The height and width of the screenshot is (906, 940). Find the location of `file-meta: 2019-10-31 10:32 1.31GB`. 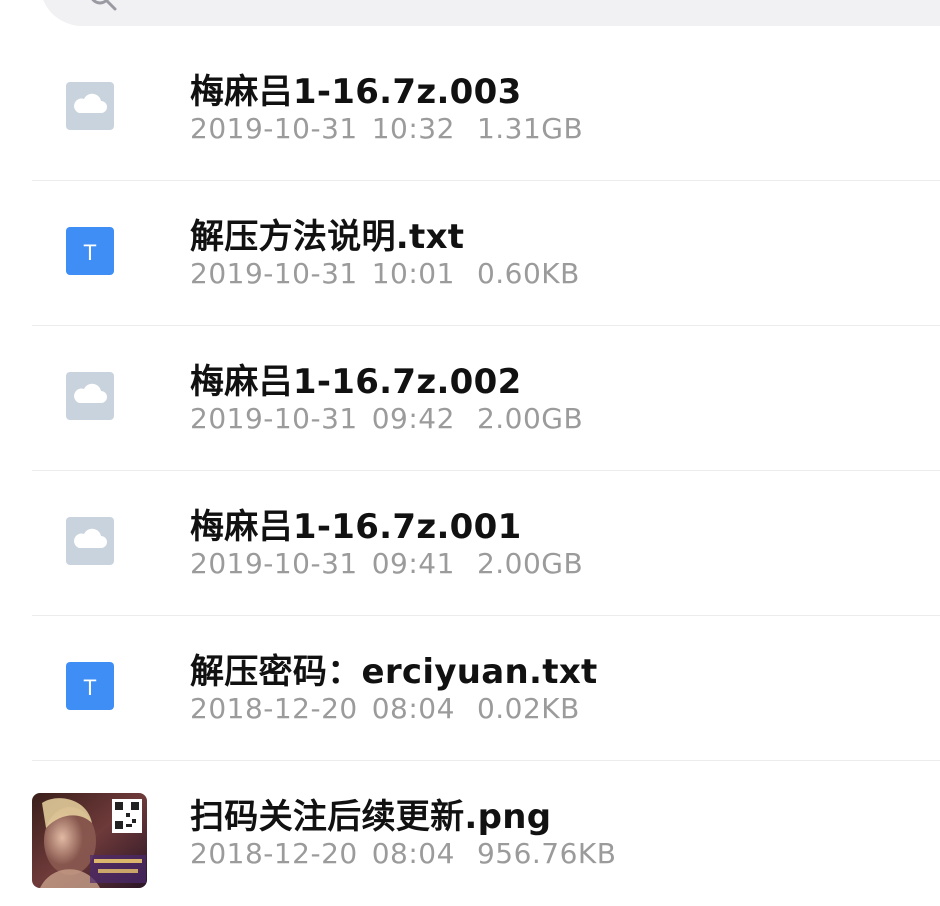

file-meta: 2019-10-31 10:32 1.31GB is located at coordinates (386, 128).